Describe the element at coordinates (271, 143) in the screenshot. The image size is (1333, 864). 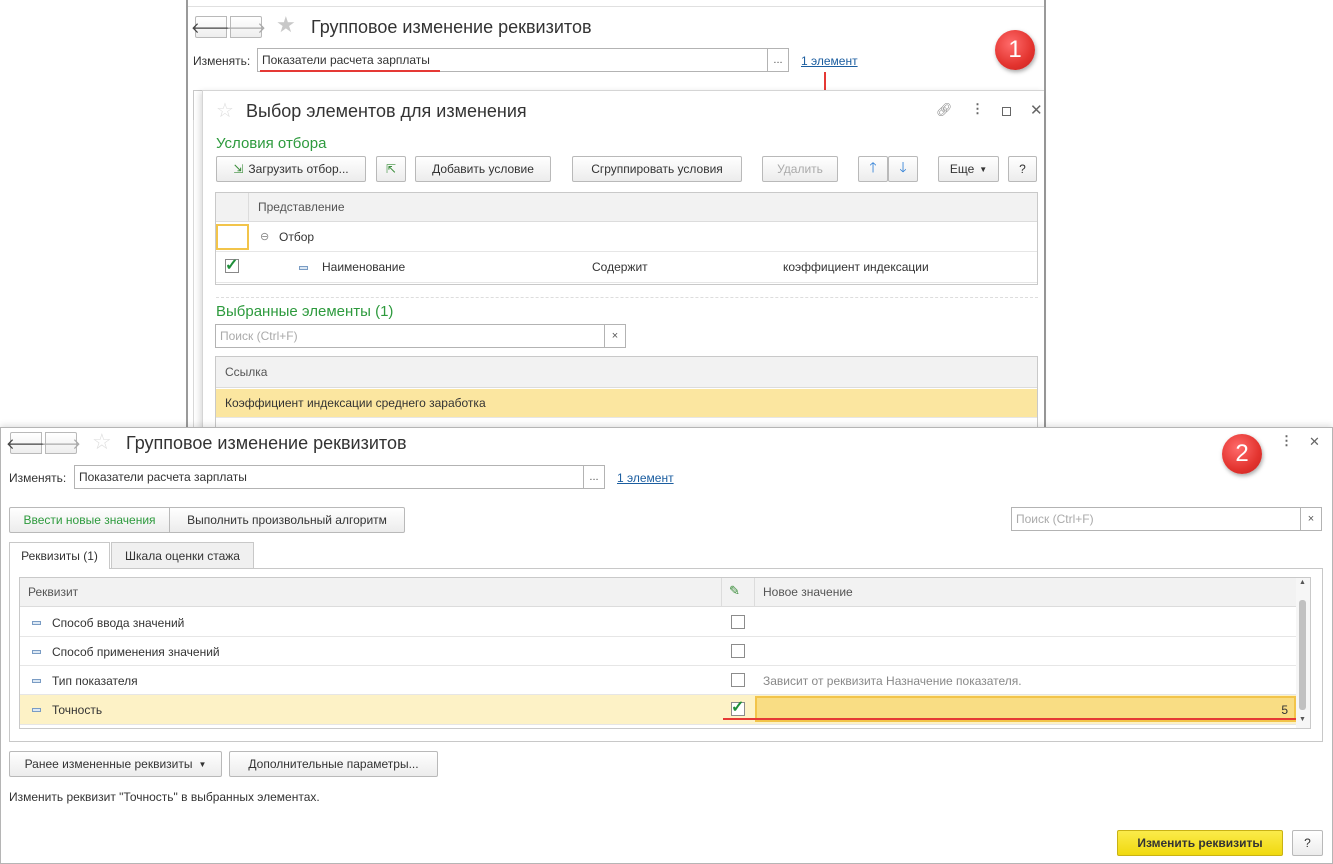
I see `conditions-heading: Условия отбора` at that location.